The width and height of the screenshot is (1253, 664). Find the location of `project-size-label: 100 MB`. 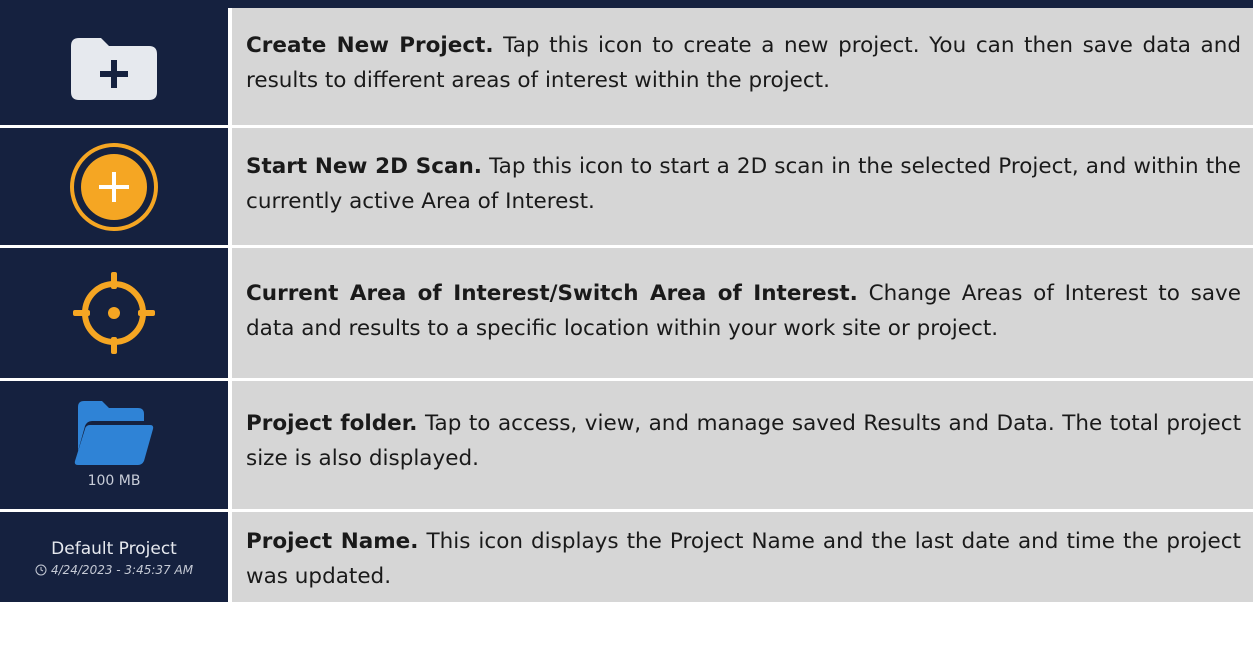

project-size-label: 100 MB is located at coordinates (114, 481).